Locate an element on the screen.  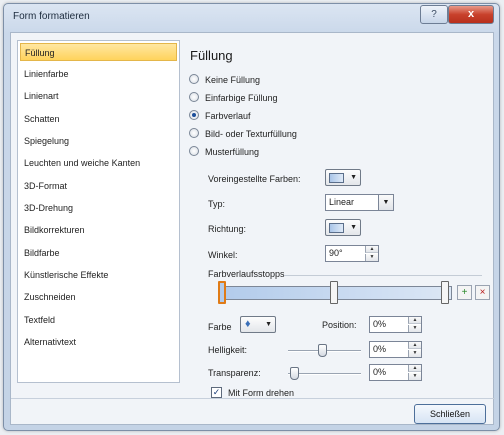
remove-stop-icon: × is located at coordinates (482, 292).